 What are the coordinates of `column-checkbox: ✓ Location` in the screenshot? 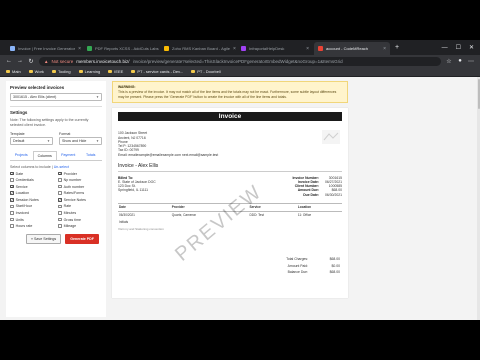 It's located at (32, 193).